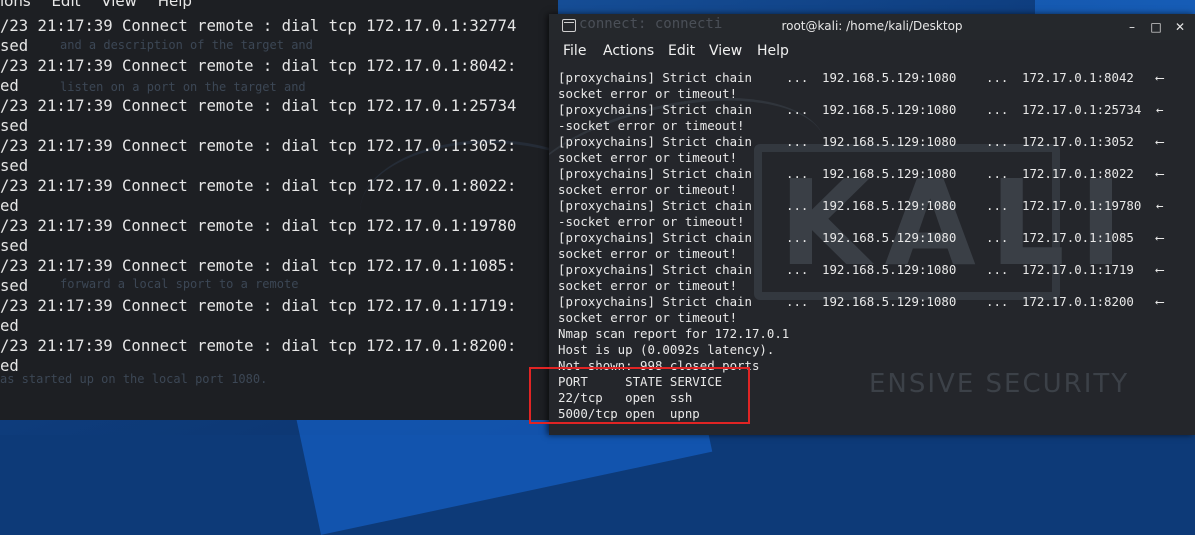 The height and width of the screenshot is (535, 1195). Describe the element at coordinates (628, 51) in the screenshot. I see `menu-actions: Actions` at that location.